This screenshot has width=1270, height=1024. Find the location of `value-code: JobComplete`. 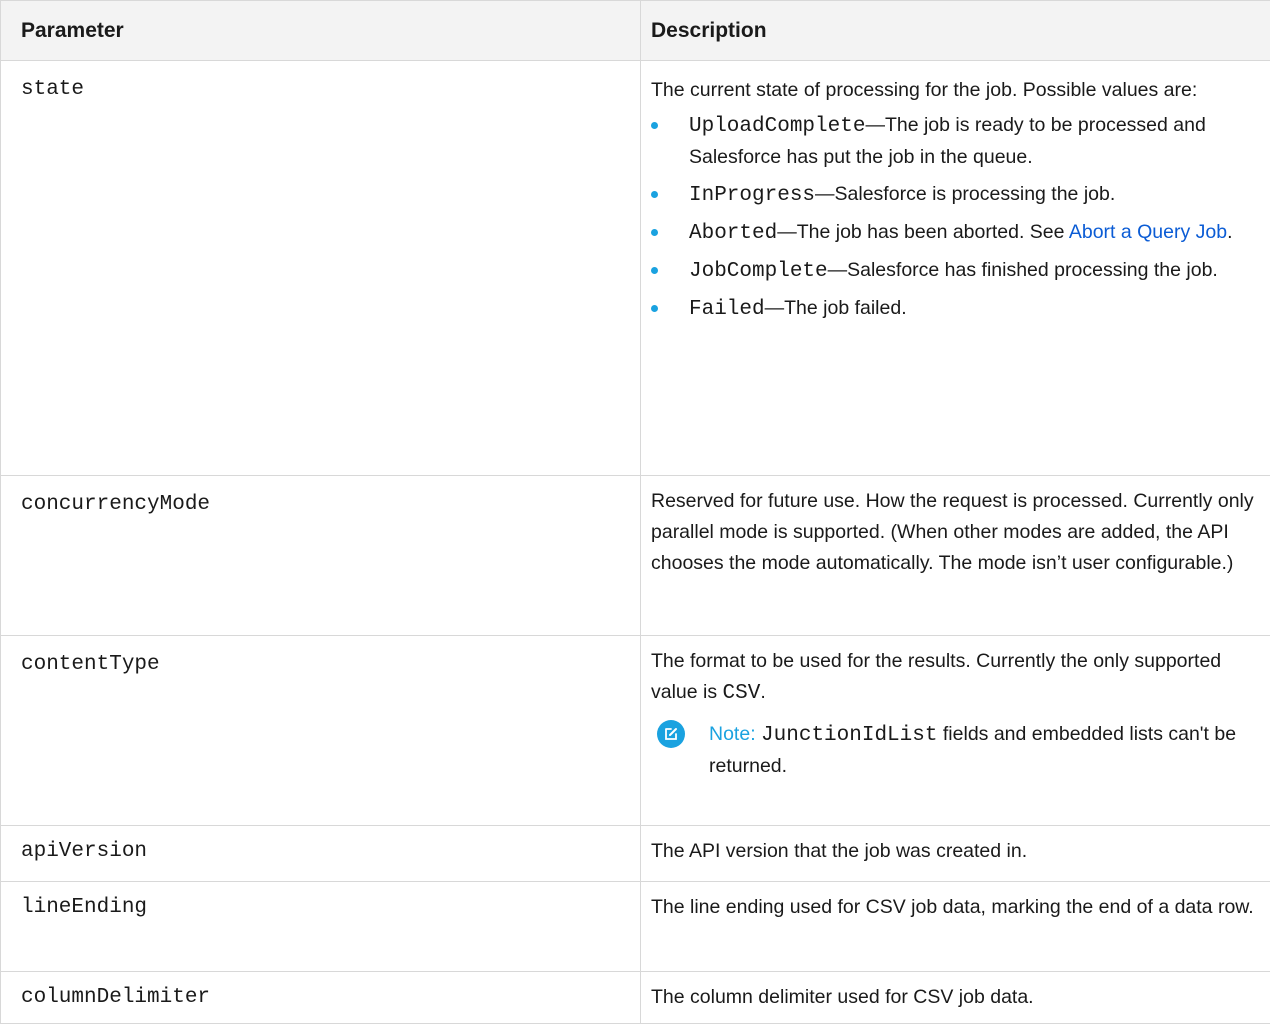

value-code: JobComplete is located at coordinates (758, 271).